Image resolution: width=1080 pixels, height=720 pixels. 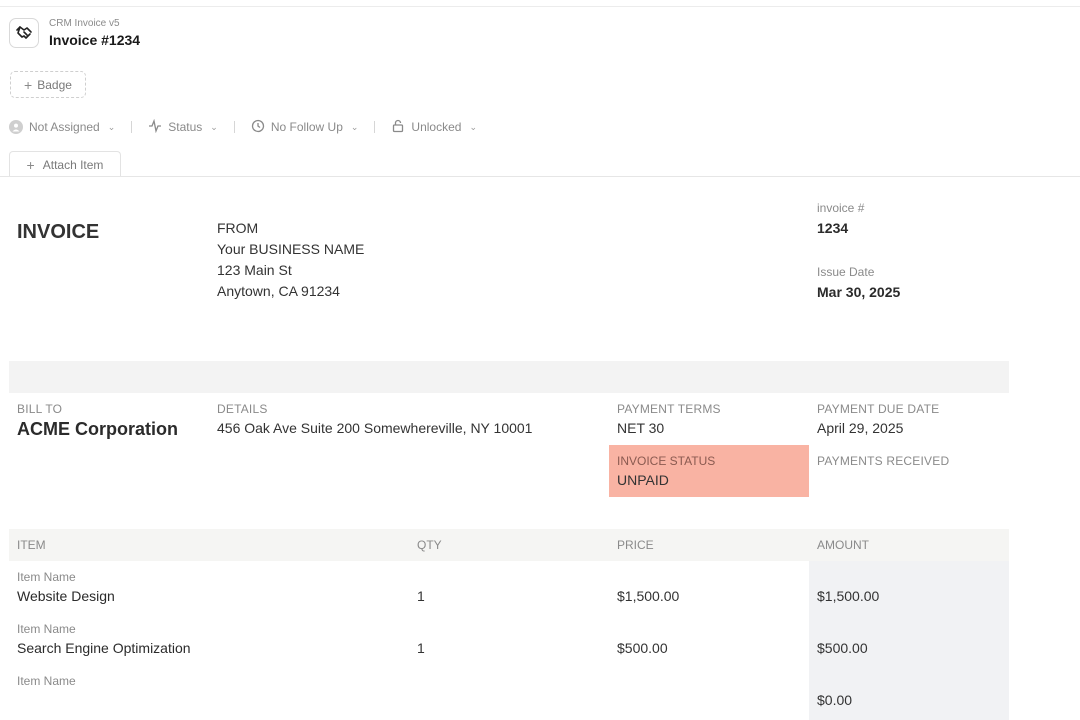 What do you see at coordinates (883, 461) in the screenshot?
I see `payments-received-label: PAYMENTS RECEIVED` at bounding box center [883, 461].